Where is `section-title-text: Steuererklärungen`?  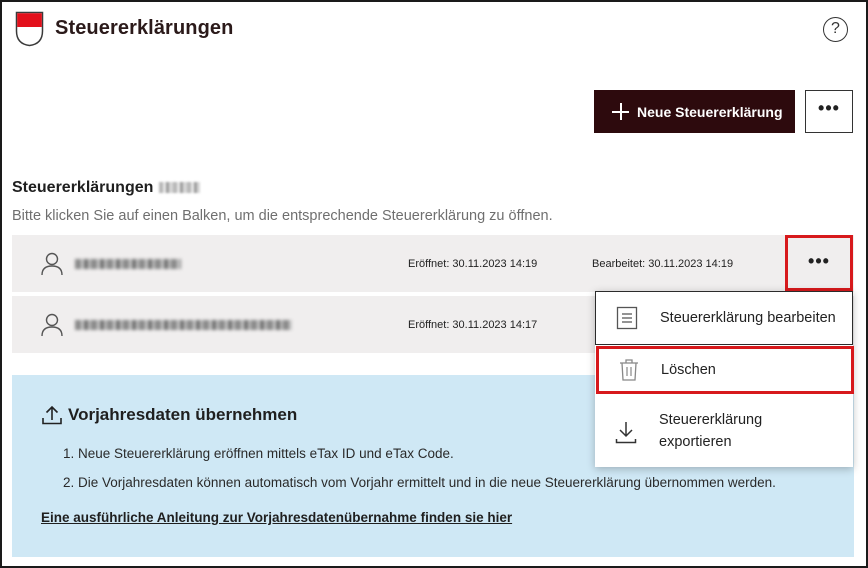 section-title-text: Steuererklärungen is located at coordinates (83, 187).